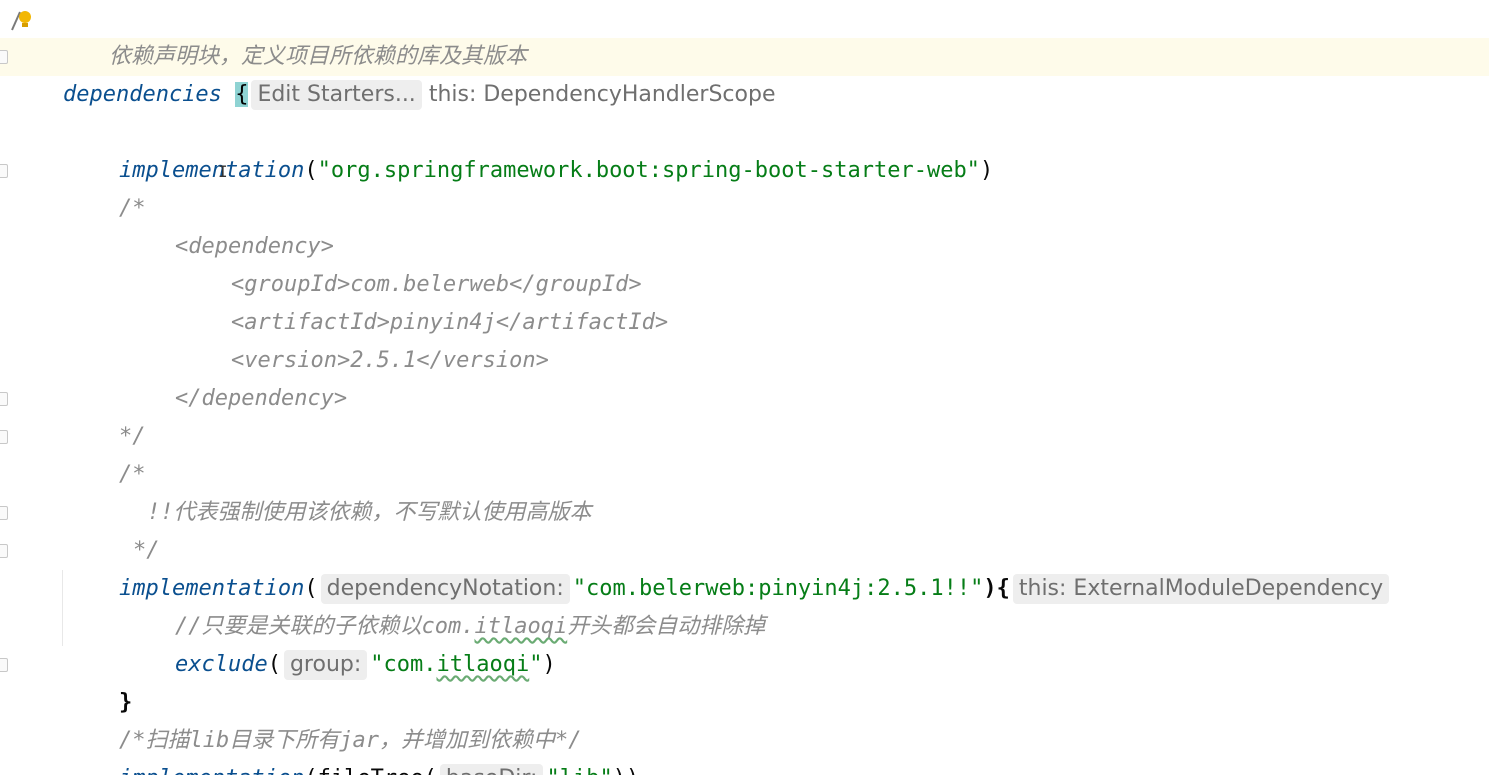 This screenshot has width=1489, height=775. What do you see at coordinates (352, 748) in the screenshot?
I see `implementation-line: implementation(fileTree(baseDir:"lib"))` at bounding box center [352, 748].